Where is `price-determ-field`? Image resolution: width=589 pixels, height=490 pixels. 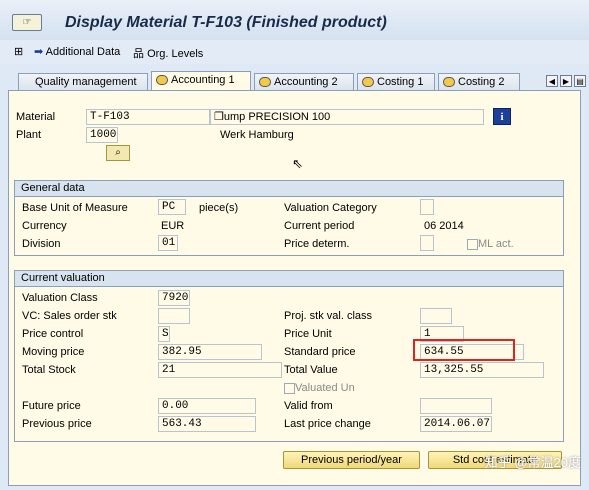 price-determ-field is located at coordinates (427, 243).